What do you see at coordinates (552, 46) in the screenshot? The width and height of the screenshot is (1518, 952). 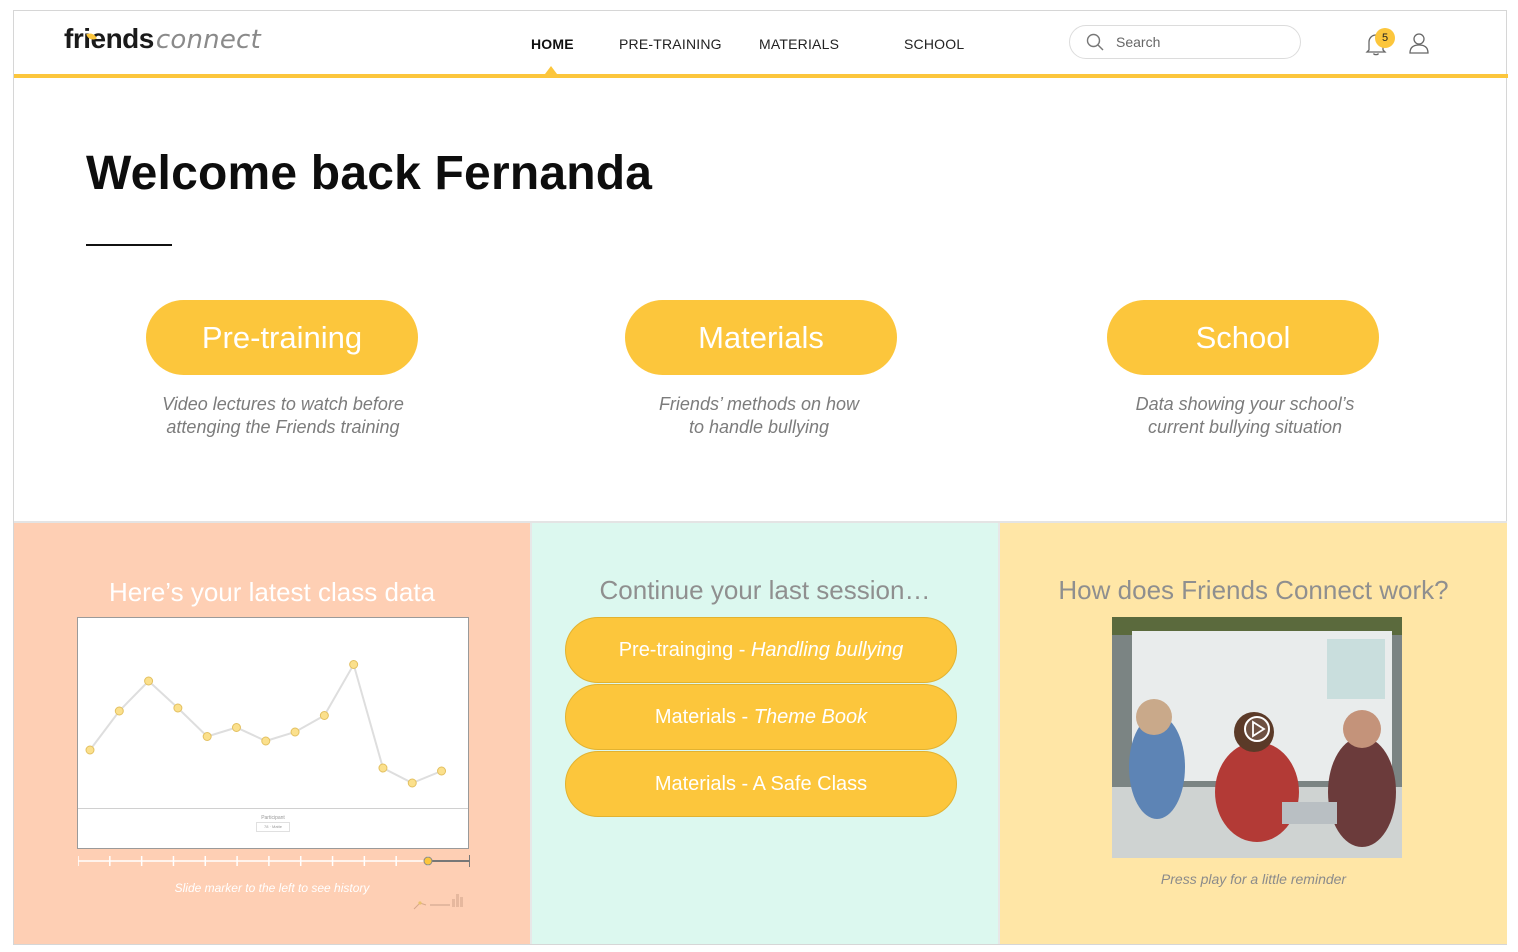 I see `nav-home: HOME` at bounding box center [552, 46].